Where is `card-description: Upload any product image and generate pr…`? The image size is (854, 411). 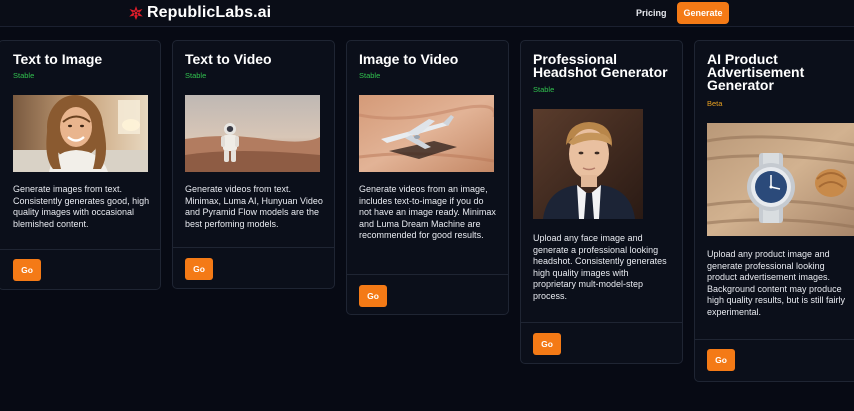 card-description: Upload any product image and generate pr… is located at coordinates (776, 283).